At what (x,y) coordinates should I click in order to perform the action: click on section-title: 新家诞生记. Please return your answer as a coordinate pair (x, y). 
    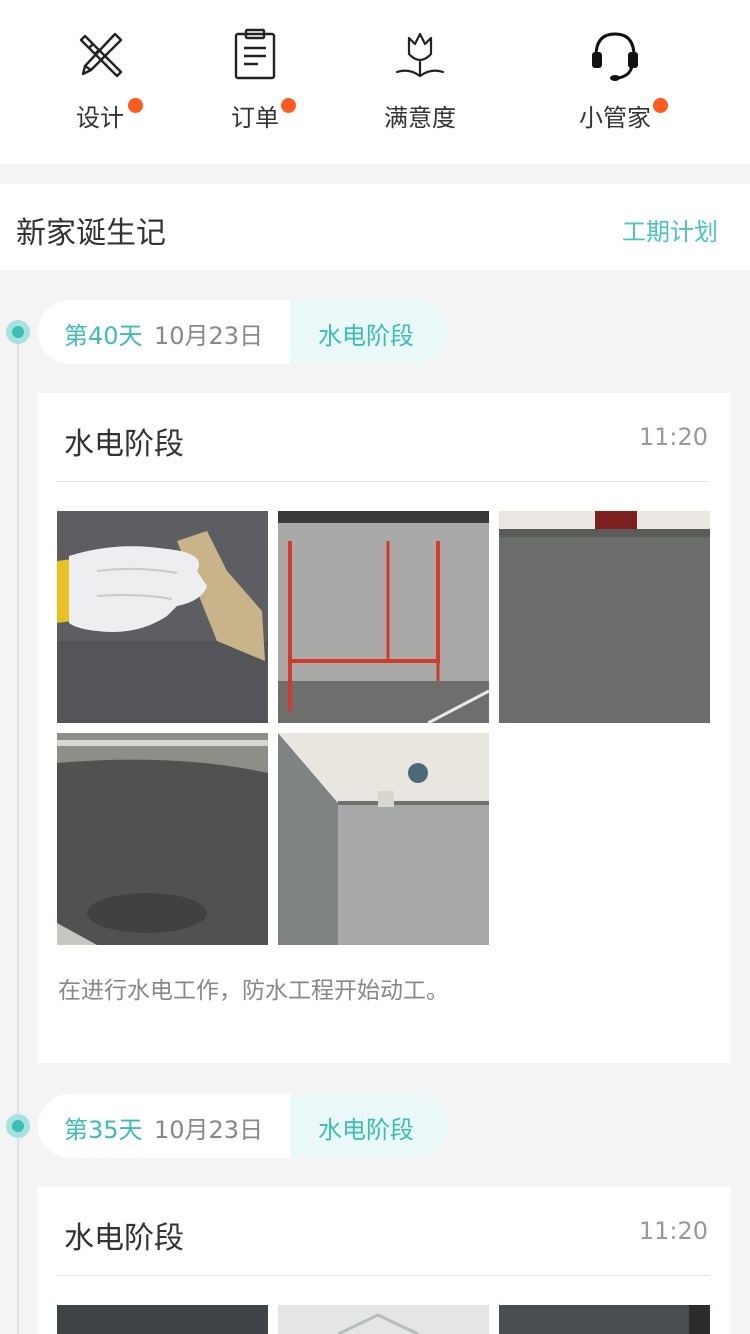
    Looking at the image, I should click on (91, 233).